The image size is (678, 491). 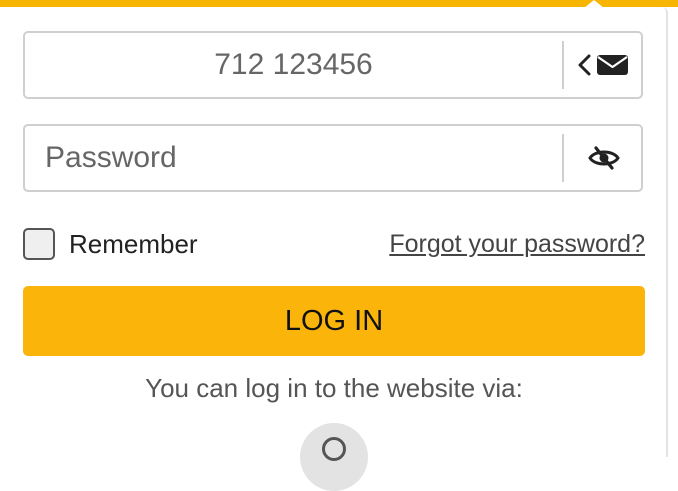 I want to click on remember-label: Remember, so click(x=133, y=244).